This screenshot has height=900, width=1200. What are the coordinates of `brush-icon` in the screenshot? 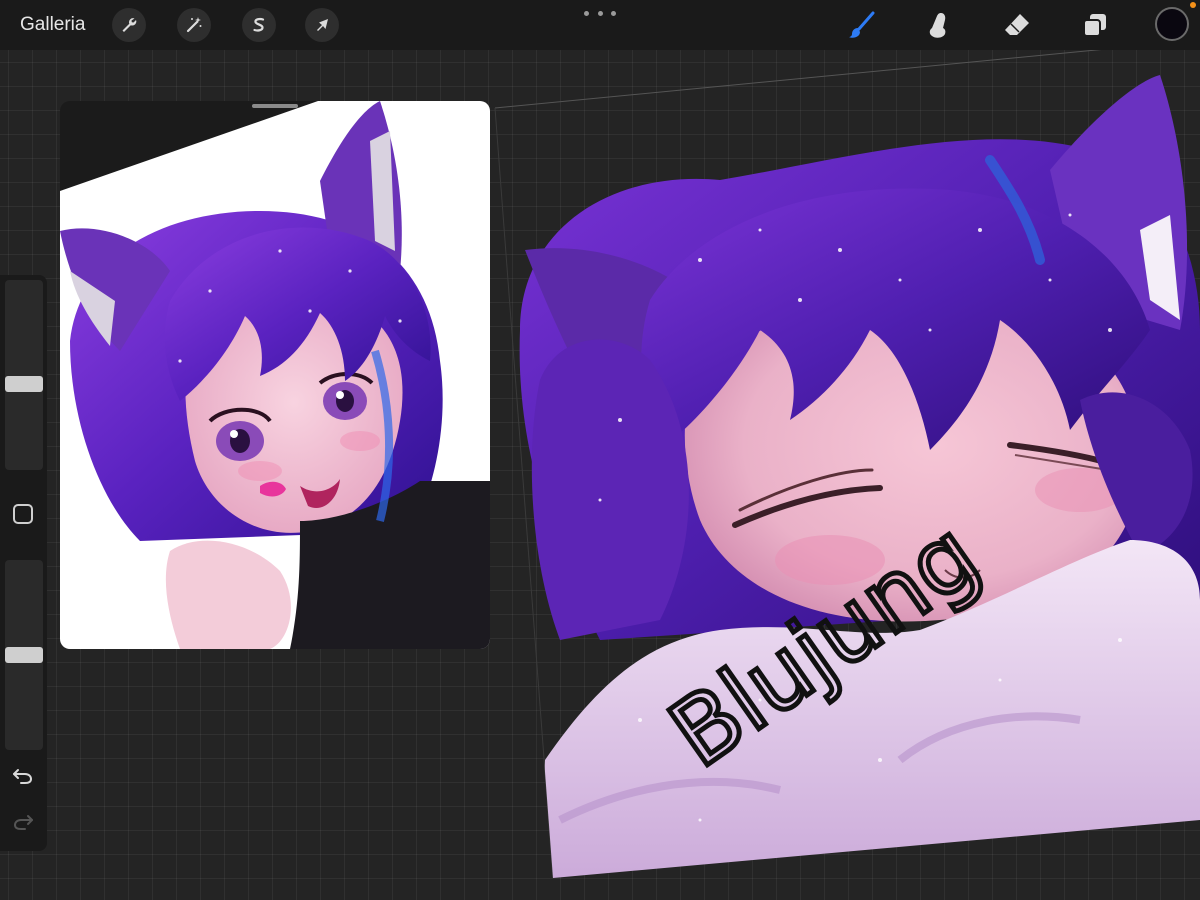 It's located at (862, 24).